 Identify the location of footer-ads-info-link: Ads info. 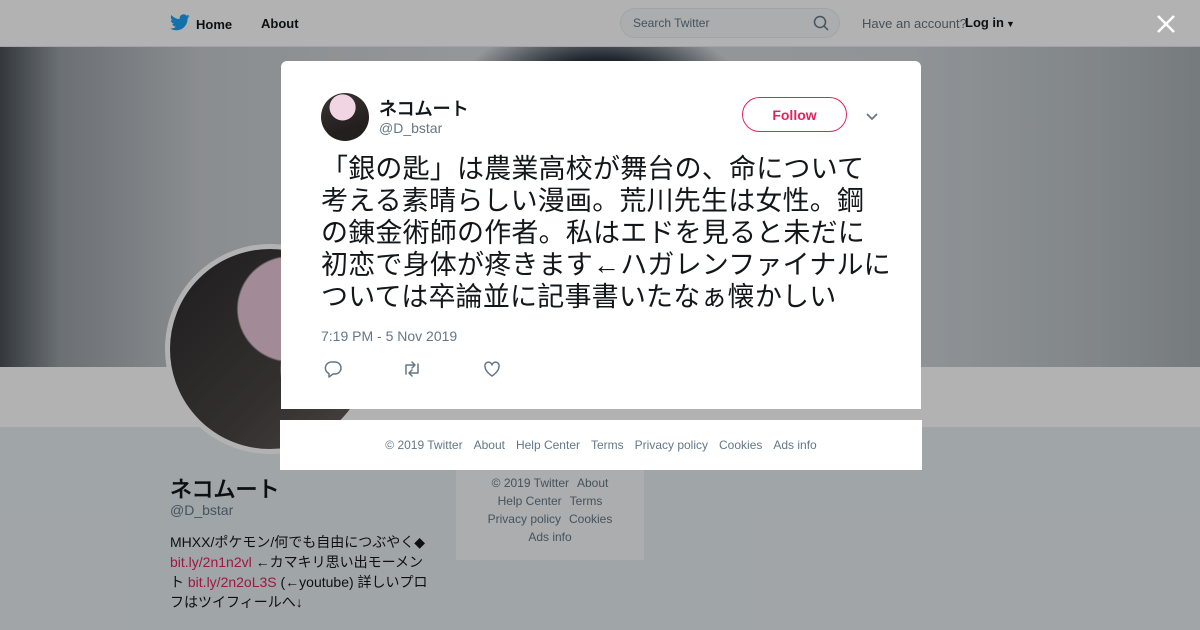
(794, 445).